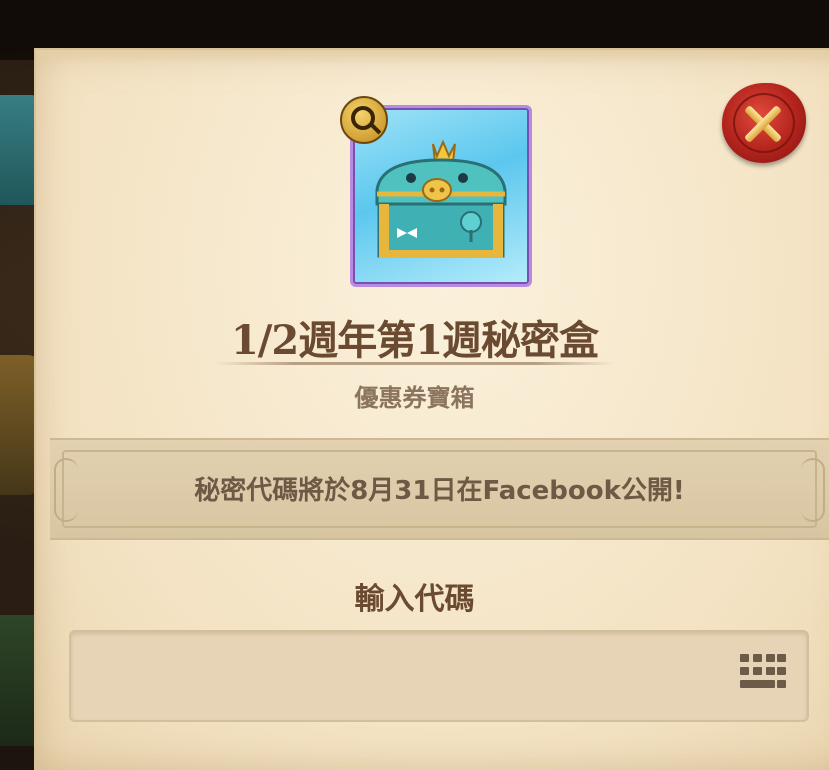 This screenshot has height=770, width=829. I want to click on magnifier-handle, so click(376, 129).